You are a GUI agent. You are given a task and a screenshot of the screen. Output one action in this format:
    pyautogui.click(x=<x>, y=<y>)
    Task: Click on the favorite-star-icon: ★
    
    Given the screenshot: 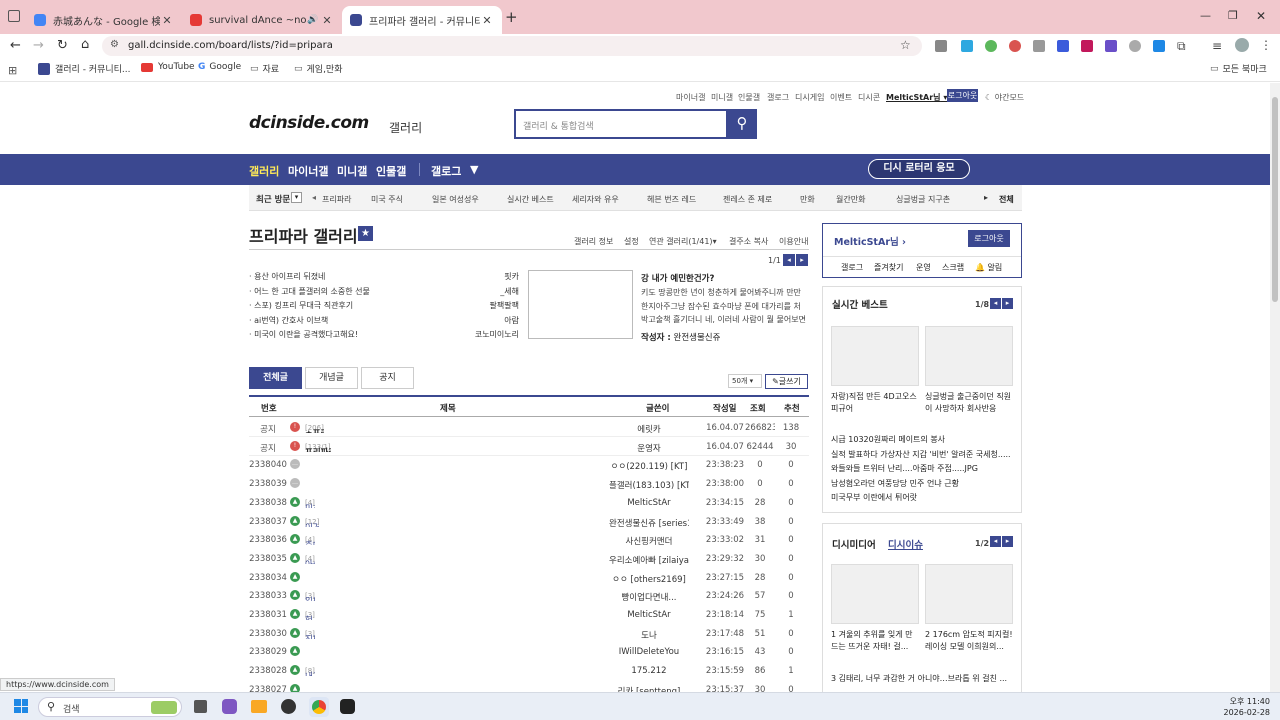 What is the action you would take?
    pyautogui.click(x=365, y=233)
    